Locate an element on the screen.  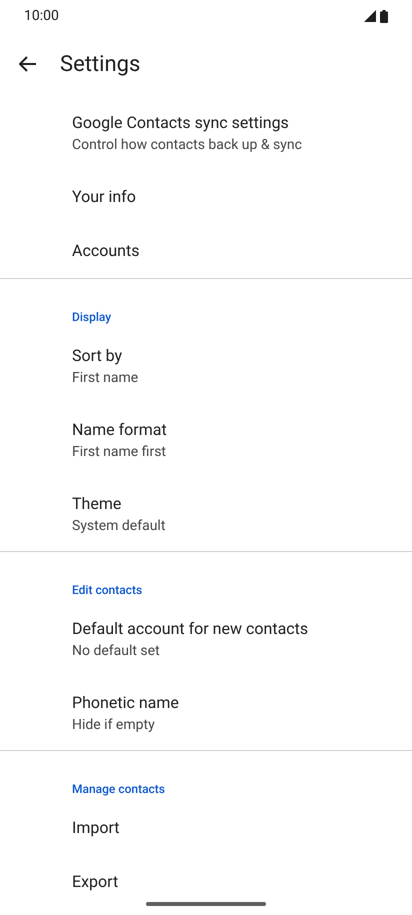
section-header: Display is located at coordinates (92, 317).